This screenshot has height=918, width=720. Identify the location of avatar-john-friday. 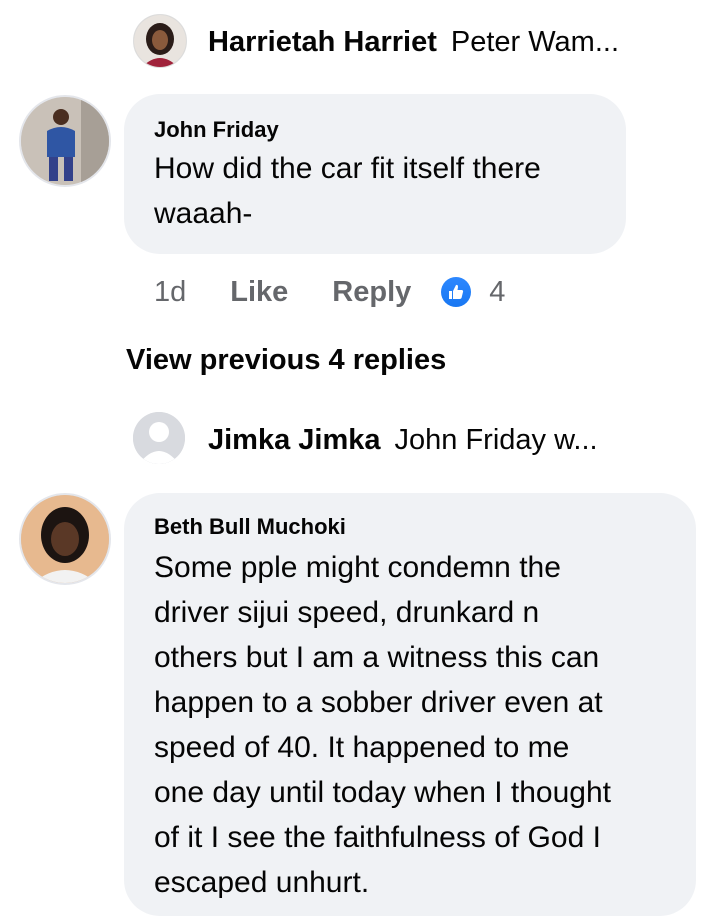
(65, 141).